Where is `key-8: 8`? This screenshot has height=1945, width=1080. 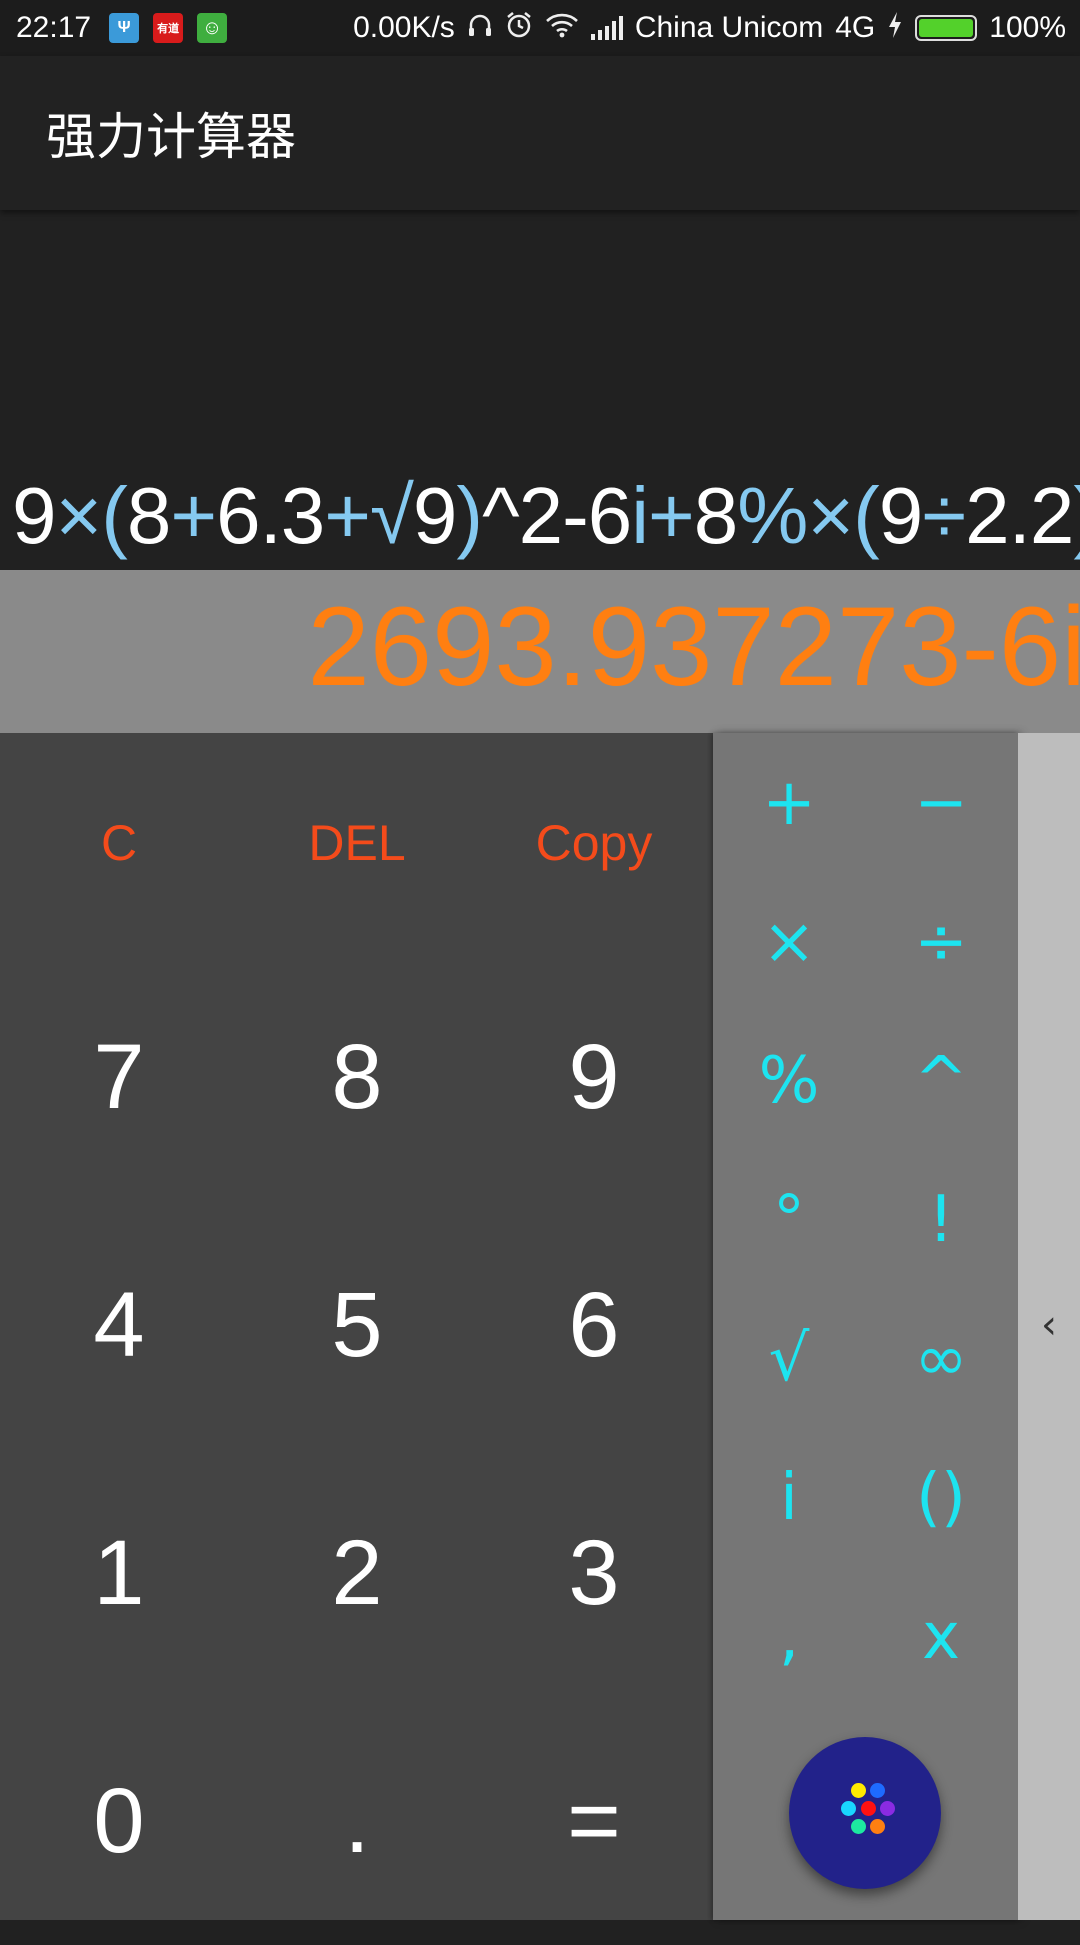
key-8: 8 is located at coordinates (357, 1077).